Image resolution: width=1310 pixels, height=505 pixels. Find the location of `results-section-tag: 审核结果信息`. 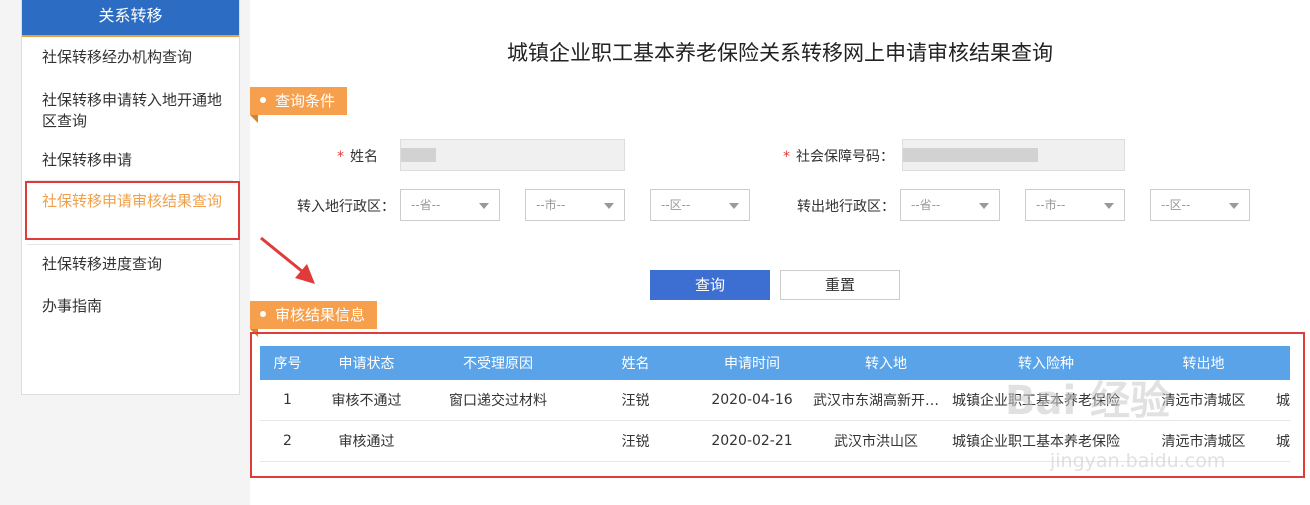

results-section-tag: 审核结果信息 is located at coordinates (314, 319).